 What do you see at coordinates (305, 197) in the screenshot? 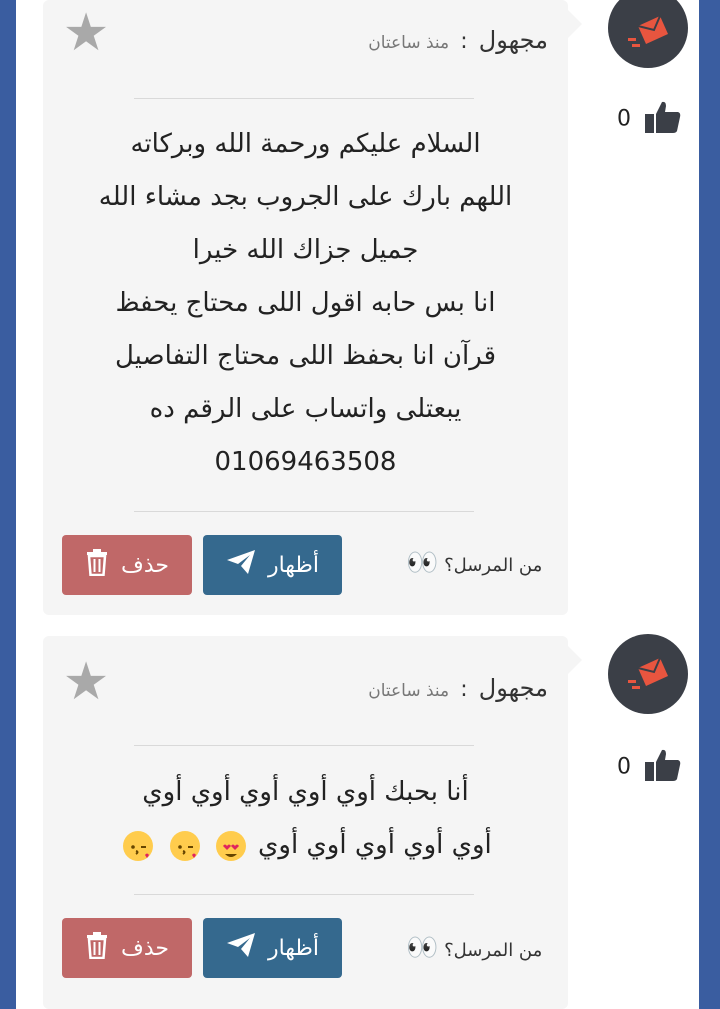
I see `message-line: اللهم بارك على الجروب بجد مشاء الله` at bounding box center [305, 197].